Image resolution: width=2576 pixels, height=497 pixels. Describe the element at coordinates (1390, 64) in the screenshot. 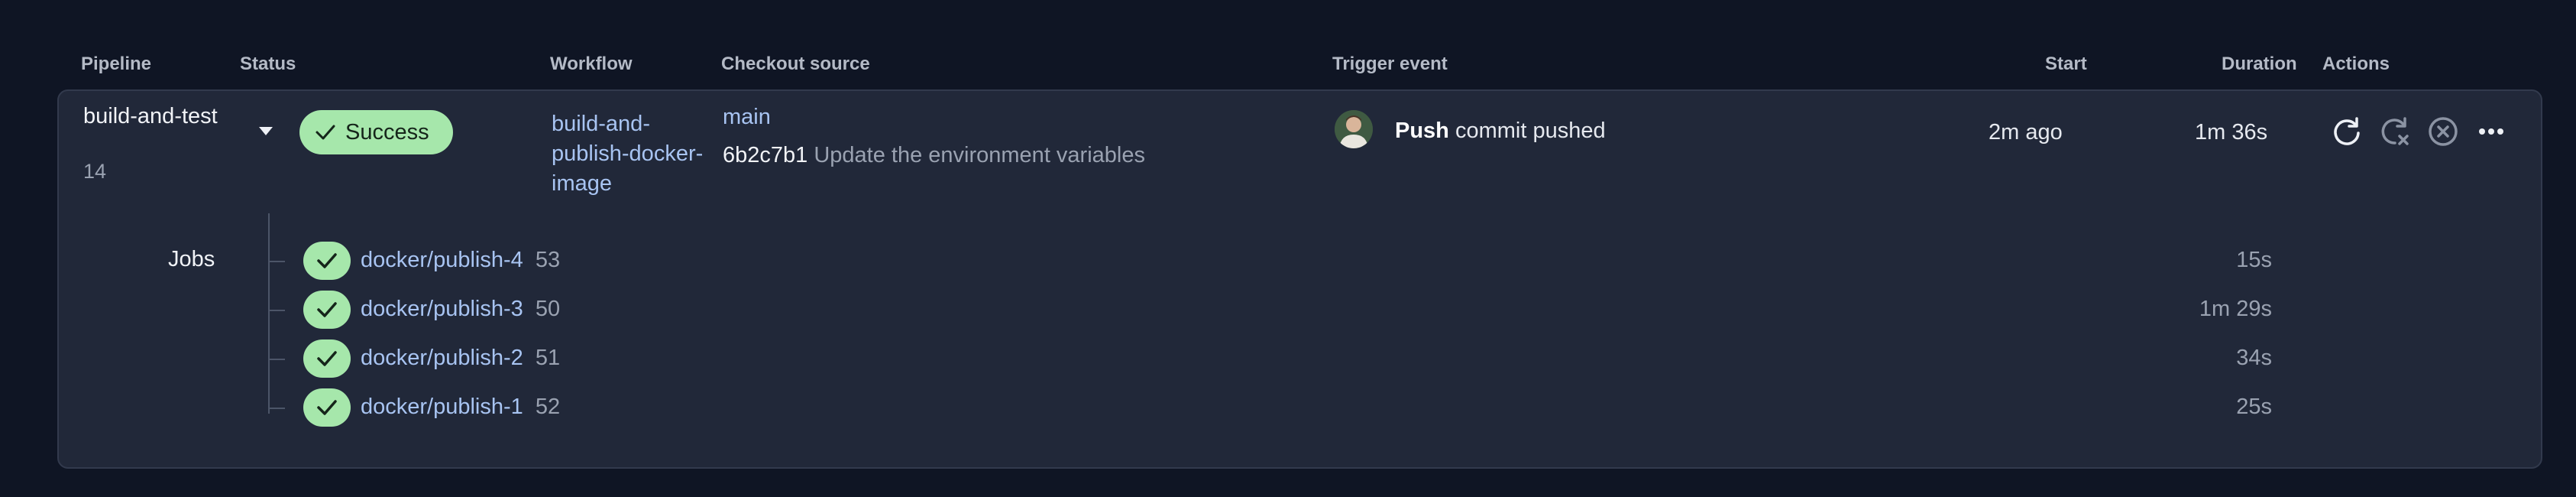

I see `header-trigger-event: Trigger event` at that location.